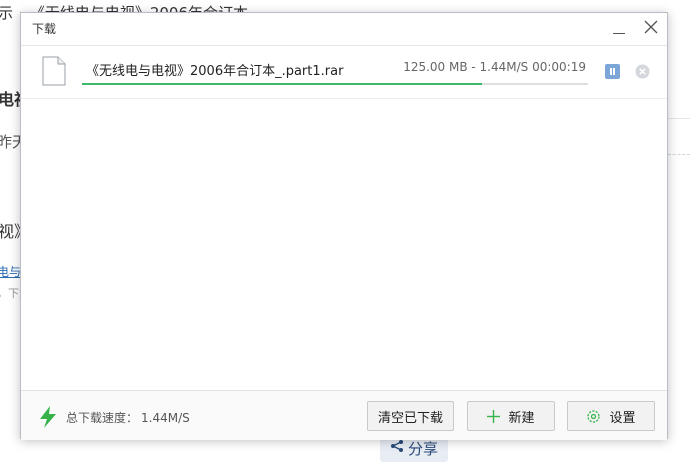 Image resolution: width=690 pixels, height=470 pixels. I want to click on clear-downloaded-label: 清空已下载, so click(410, 418).